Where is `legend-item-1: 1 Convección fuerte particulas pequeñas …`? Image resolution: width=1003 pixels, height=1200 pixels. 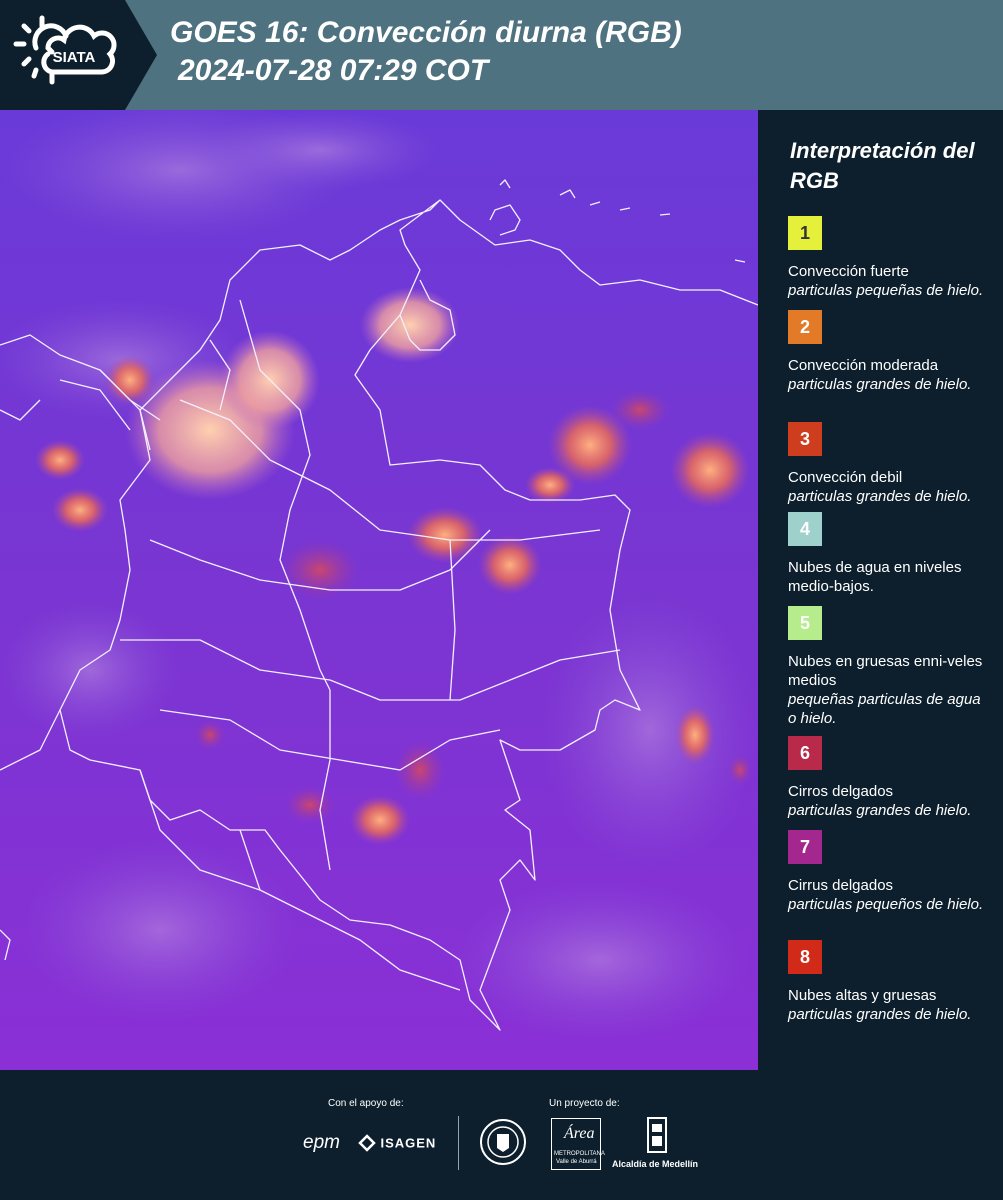 legend-item-1: 1 Convección fuerte particulas pequeñas … is located at coordinates (890, 258).